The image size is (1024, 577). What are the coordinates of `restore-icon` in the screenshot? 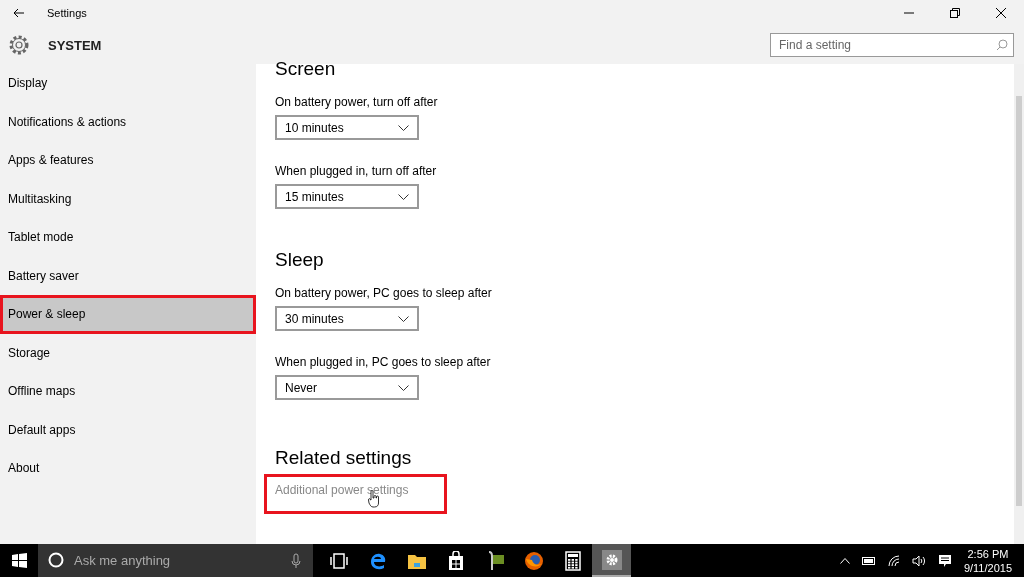 It's located at (955, 13).